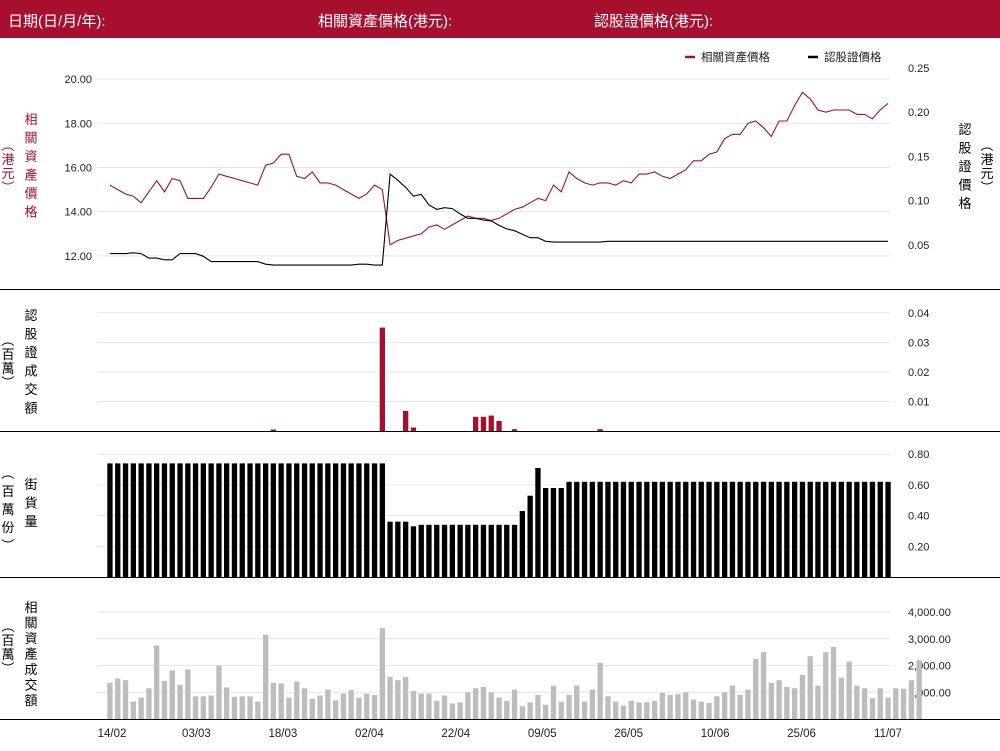  I want to click on axis-title-char: 百, so click(7, 640).